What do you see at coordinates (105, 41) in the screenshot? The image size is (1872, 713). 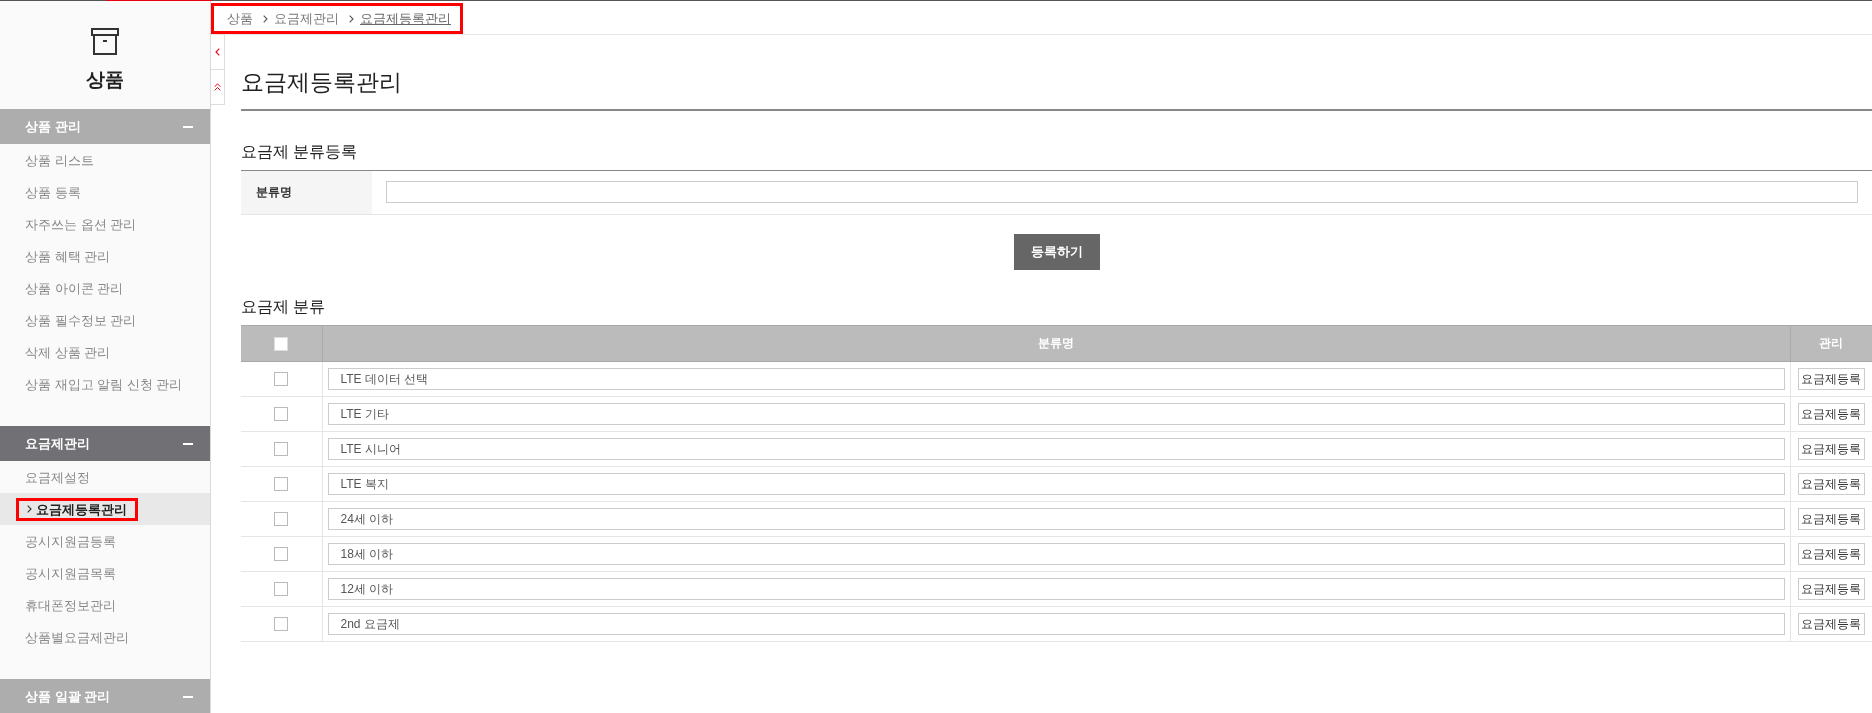 I see `box-icon` at bounding box center [105, 41].